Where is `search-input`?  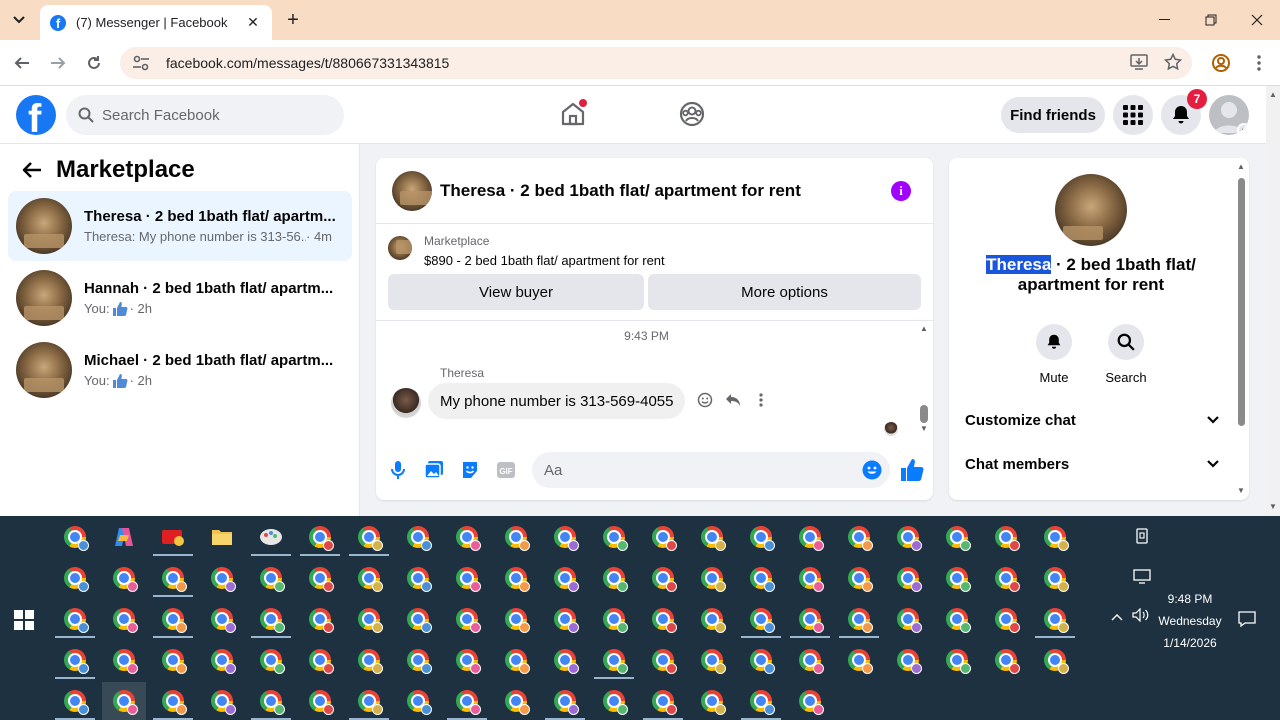
search-input is located at coordinates (212, 115).